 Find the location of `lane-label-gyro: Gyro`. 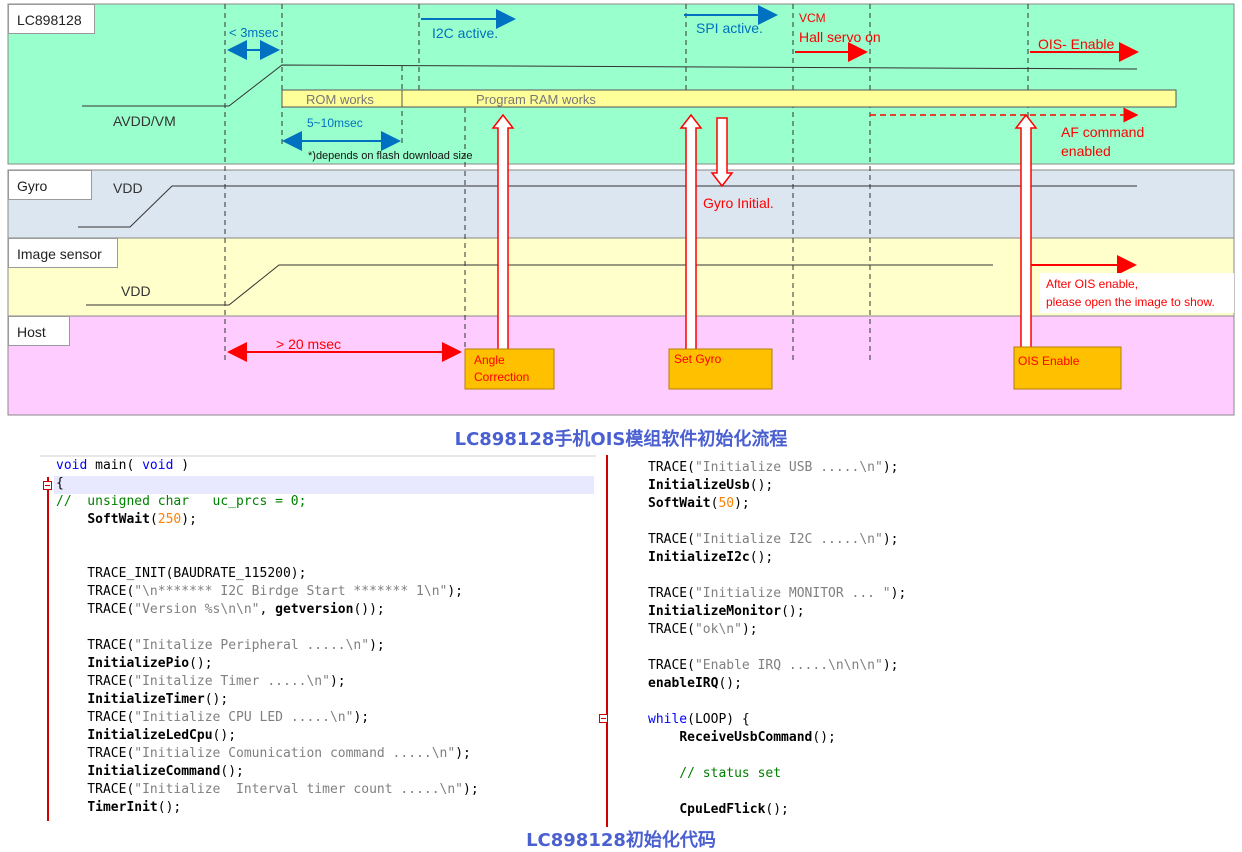

lane-label-gyro: Gyro is located at coordinates (50, 185).